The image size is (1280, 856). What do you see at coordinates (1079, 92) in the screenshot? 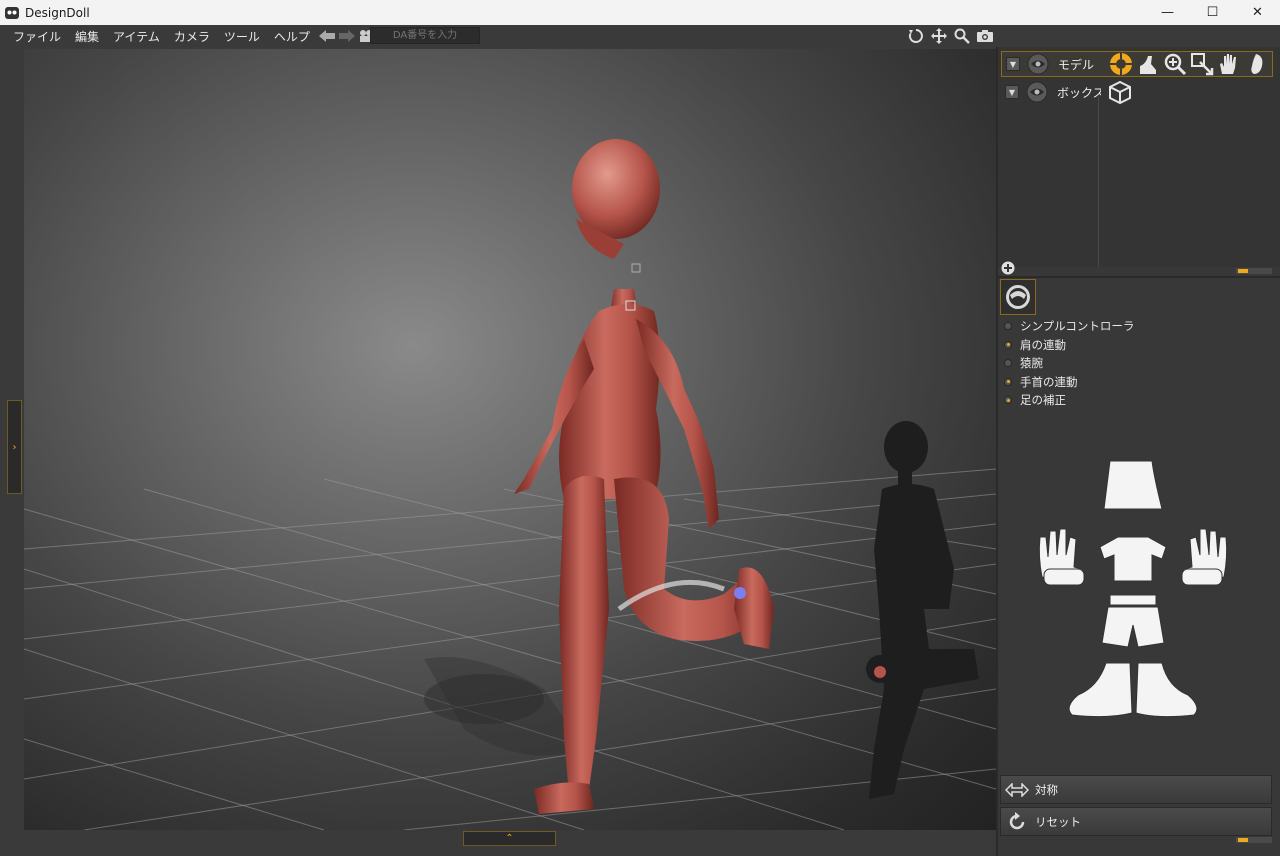
I see `scene-row-label: ボックス` at bounding box center [1079, 92].